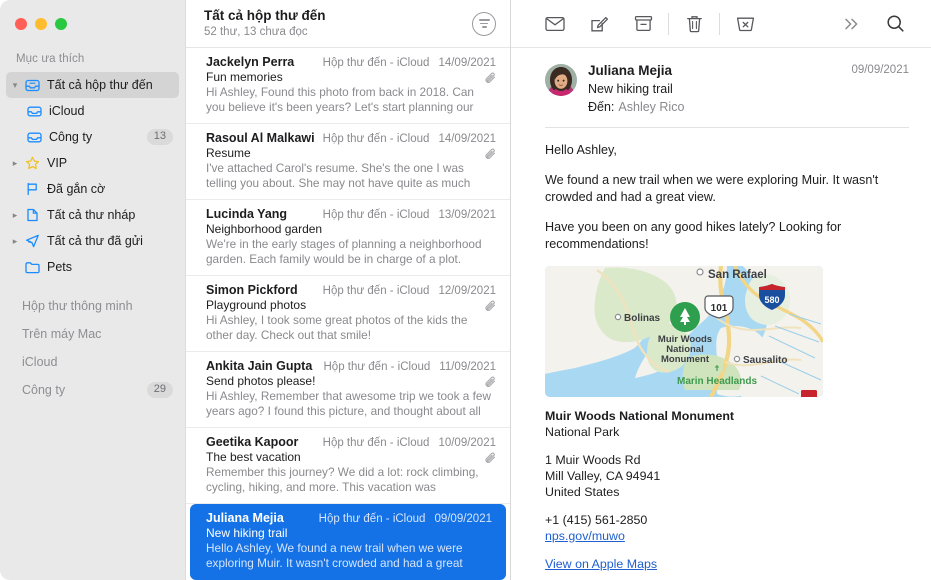 Image resolution: width=931 pixels, height=580 pixels. Describe the element at coordinates (719, 107) in the screenshot. I see `recipient-row: Đến: Ashley Rico` at that location.